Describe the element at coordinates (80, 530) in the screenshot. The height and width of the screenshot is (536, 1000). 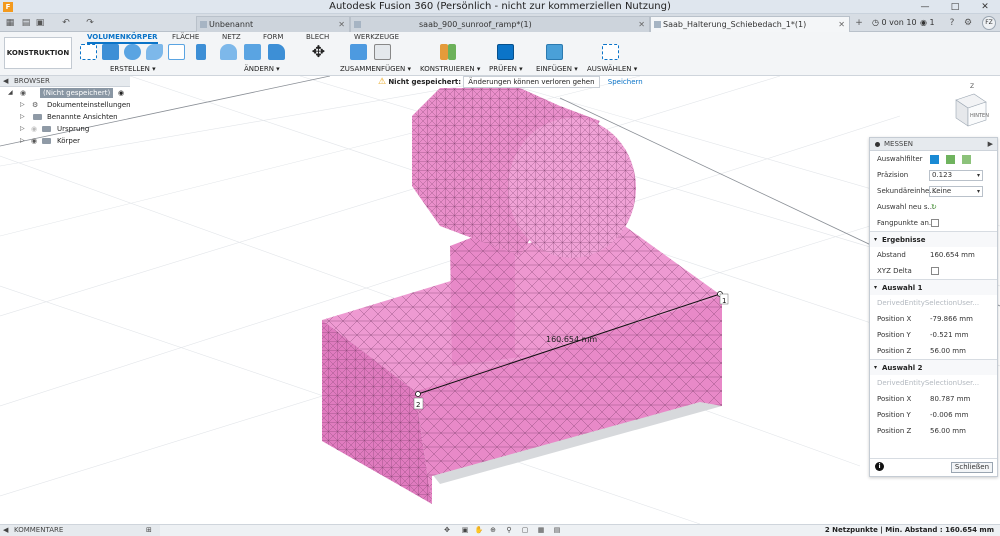
I see `comments-panel: ◀ KOMMENTARE ⊞` at that location.